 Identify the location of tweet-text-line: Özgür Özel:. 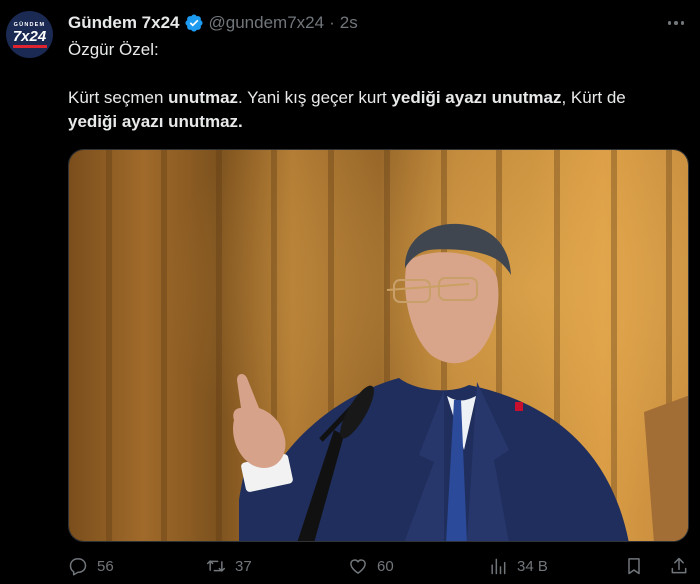
(378, 50).